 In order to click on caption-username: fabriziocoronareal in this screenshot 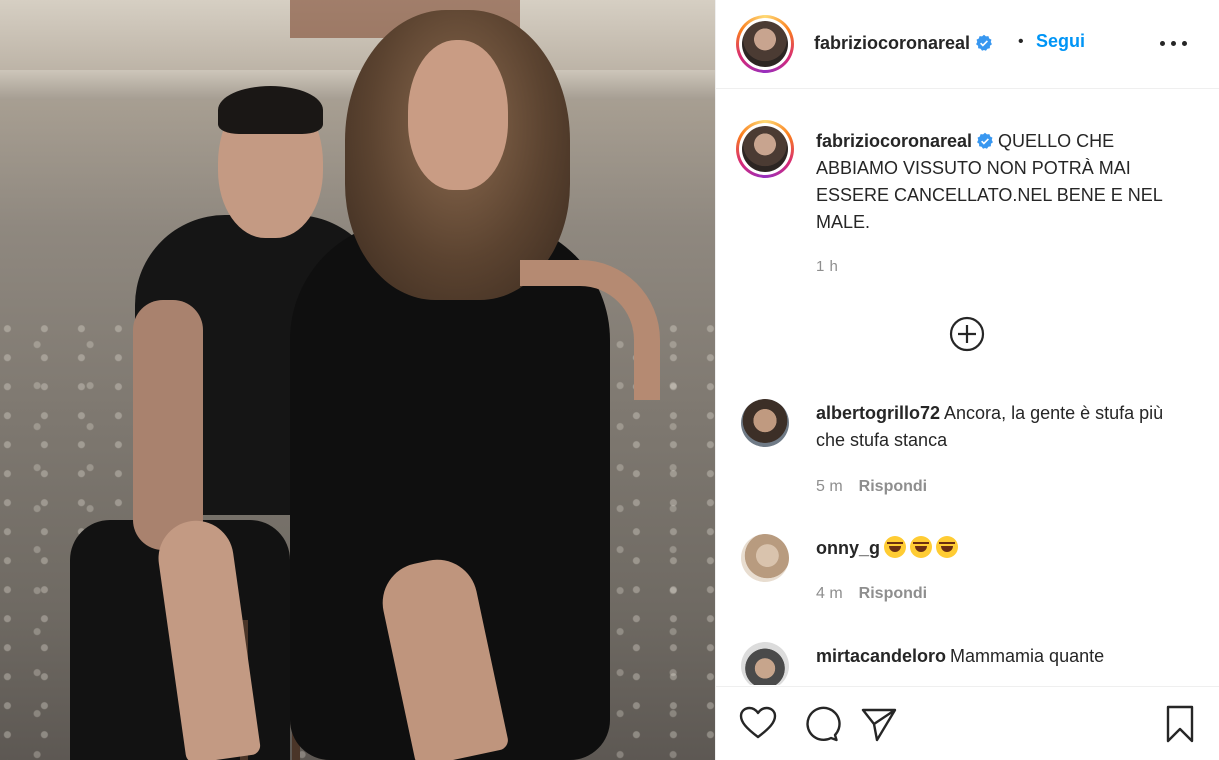, I will do `click(894, 141)`.